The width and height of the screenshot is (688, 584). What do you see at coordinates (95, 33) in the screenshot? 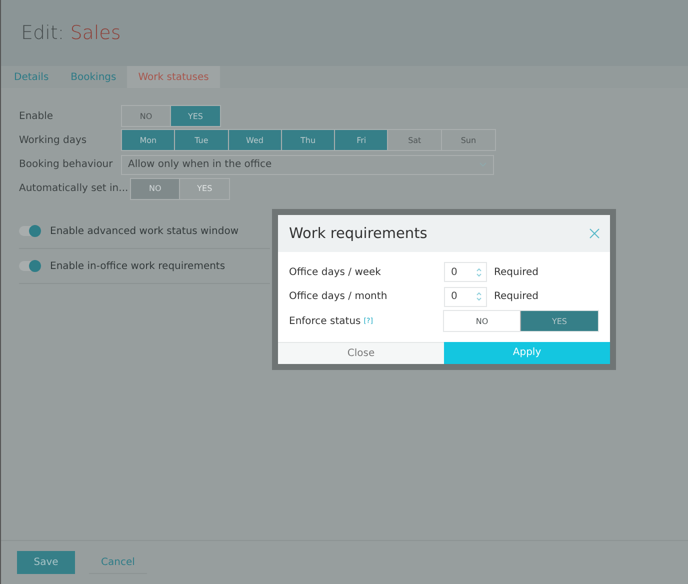
I see `record-name: Sales` at bounding box center [95, 33].